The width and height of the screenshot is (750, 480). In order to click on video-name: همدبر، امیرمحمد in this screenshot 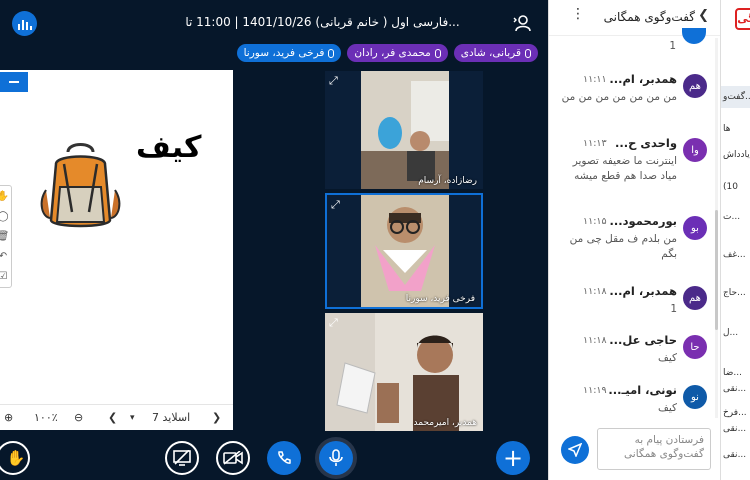, I will do `click(445, 423)`.